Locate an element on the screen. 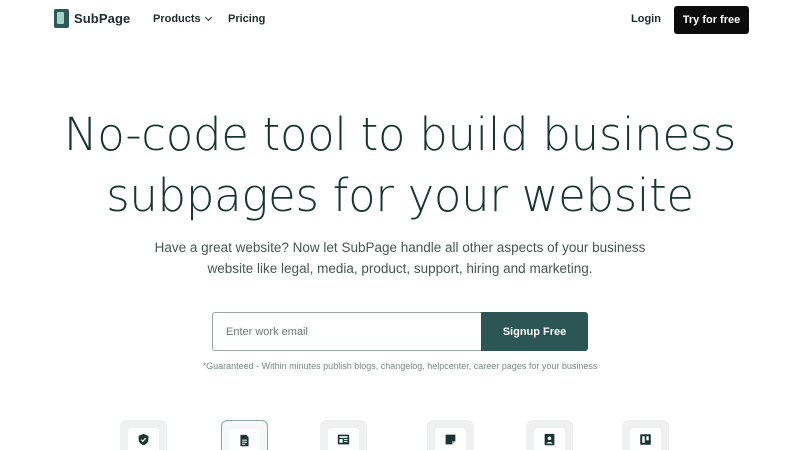  feature-tile-marketing is located at coordinates (645, 435).